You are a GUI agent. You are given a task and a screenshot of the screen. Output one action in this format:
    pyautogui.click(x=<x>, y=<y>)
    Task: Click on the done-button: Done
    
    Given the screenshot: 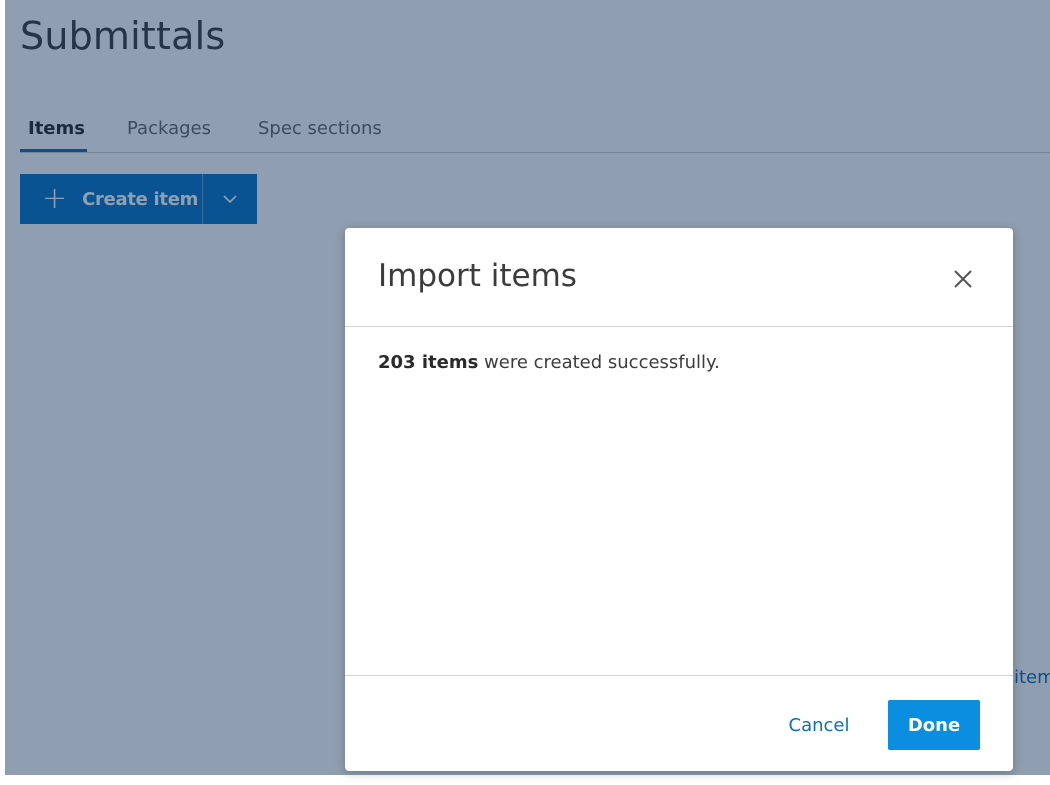 What is the action you would take?
    pyautogui.click(x=934, y=725)
    